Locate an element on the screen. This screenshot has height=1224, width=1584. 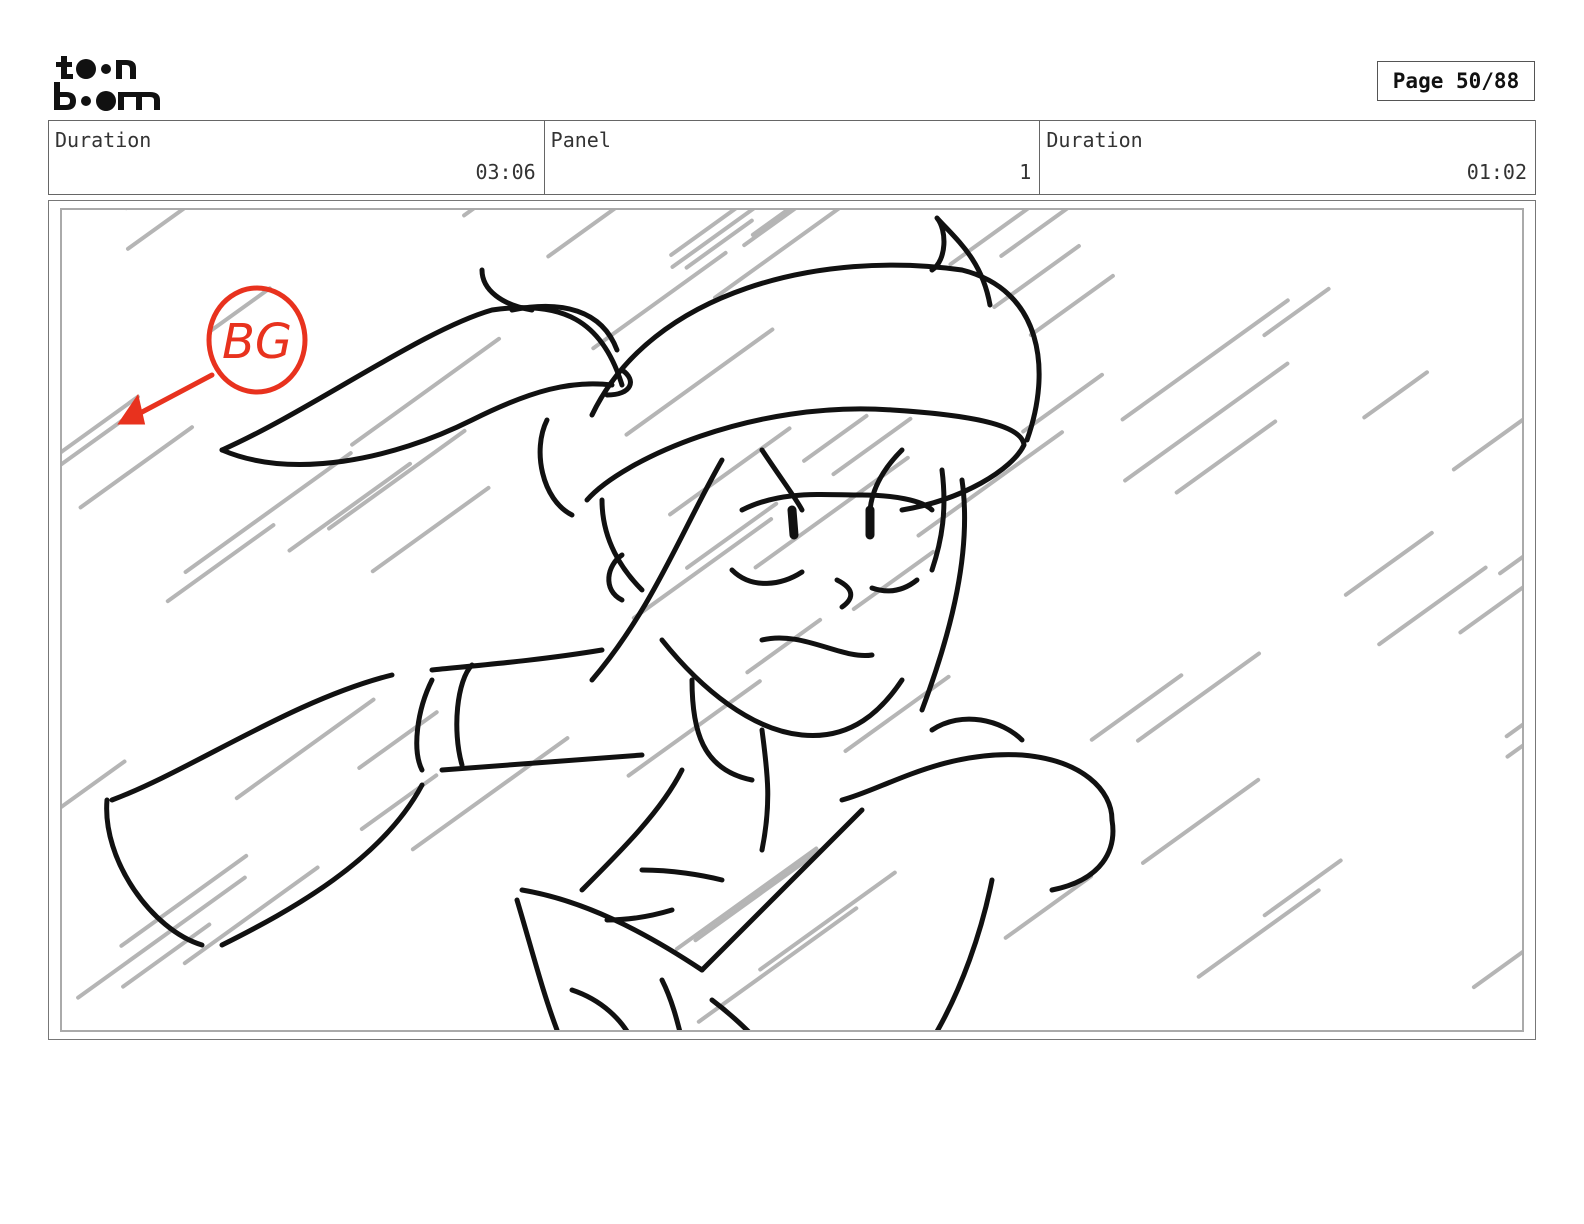
bg-annotation-text: BG is located at coordinates (257, 342).